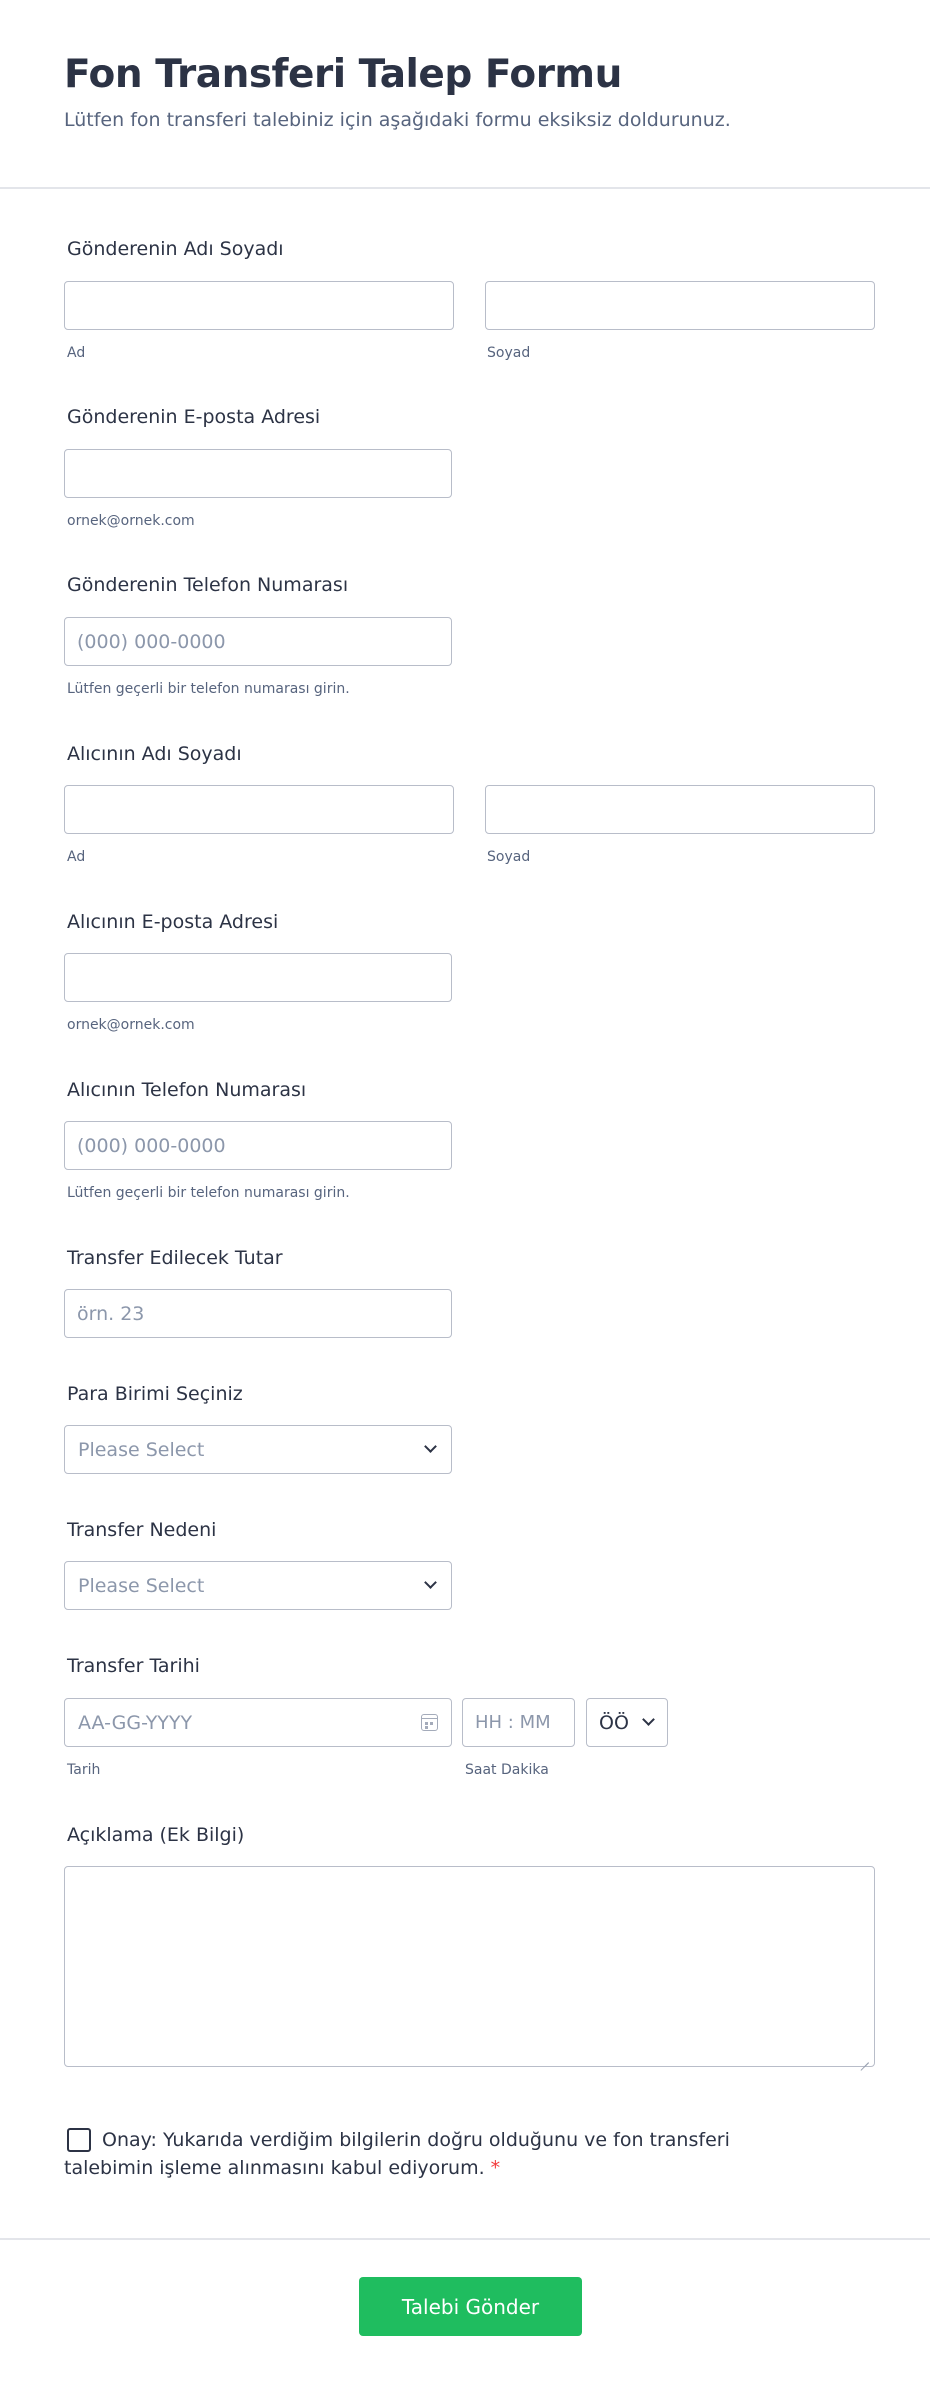 The image size is (930, 2386). I want to click on recipient-last-name-input, so click(680, 809).